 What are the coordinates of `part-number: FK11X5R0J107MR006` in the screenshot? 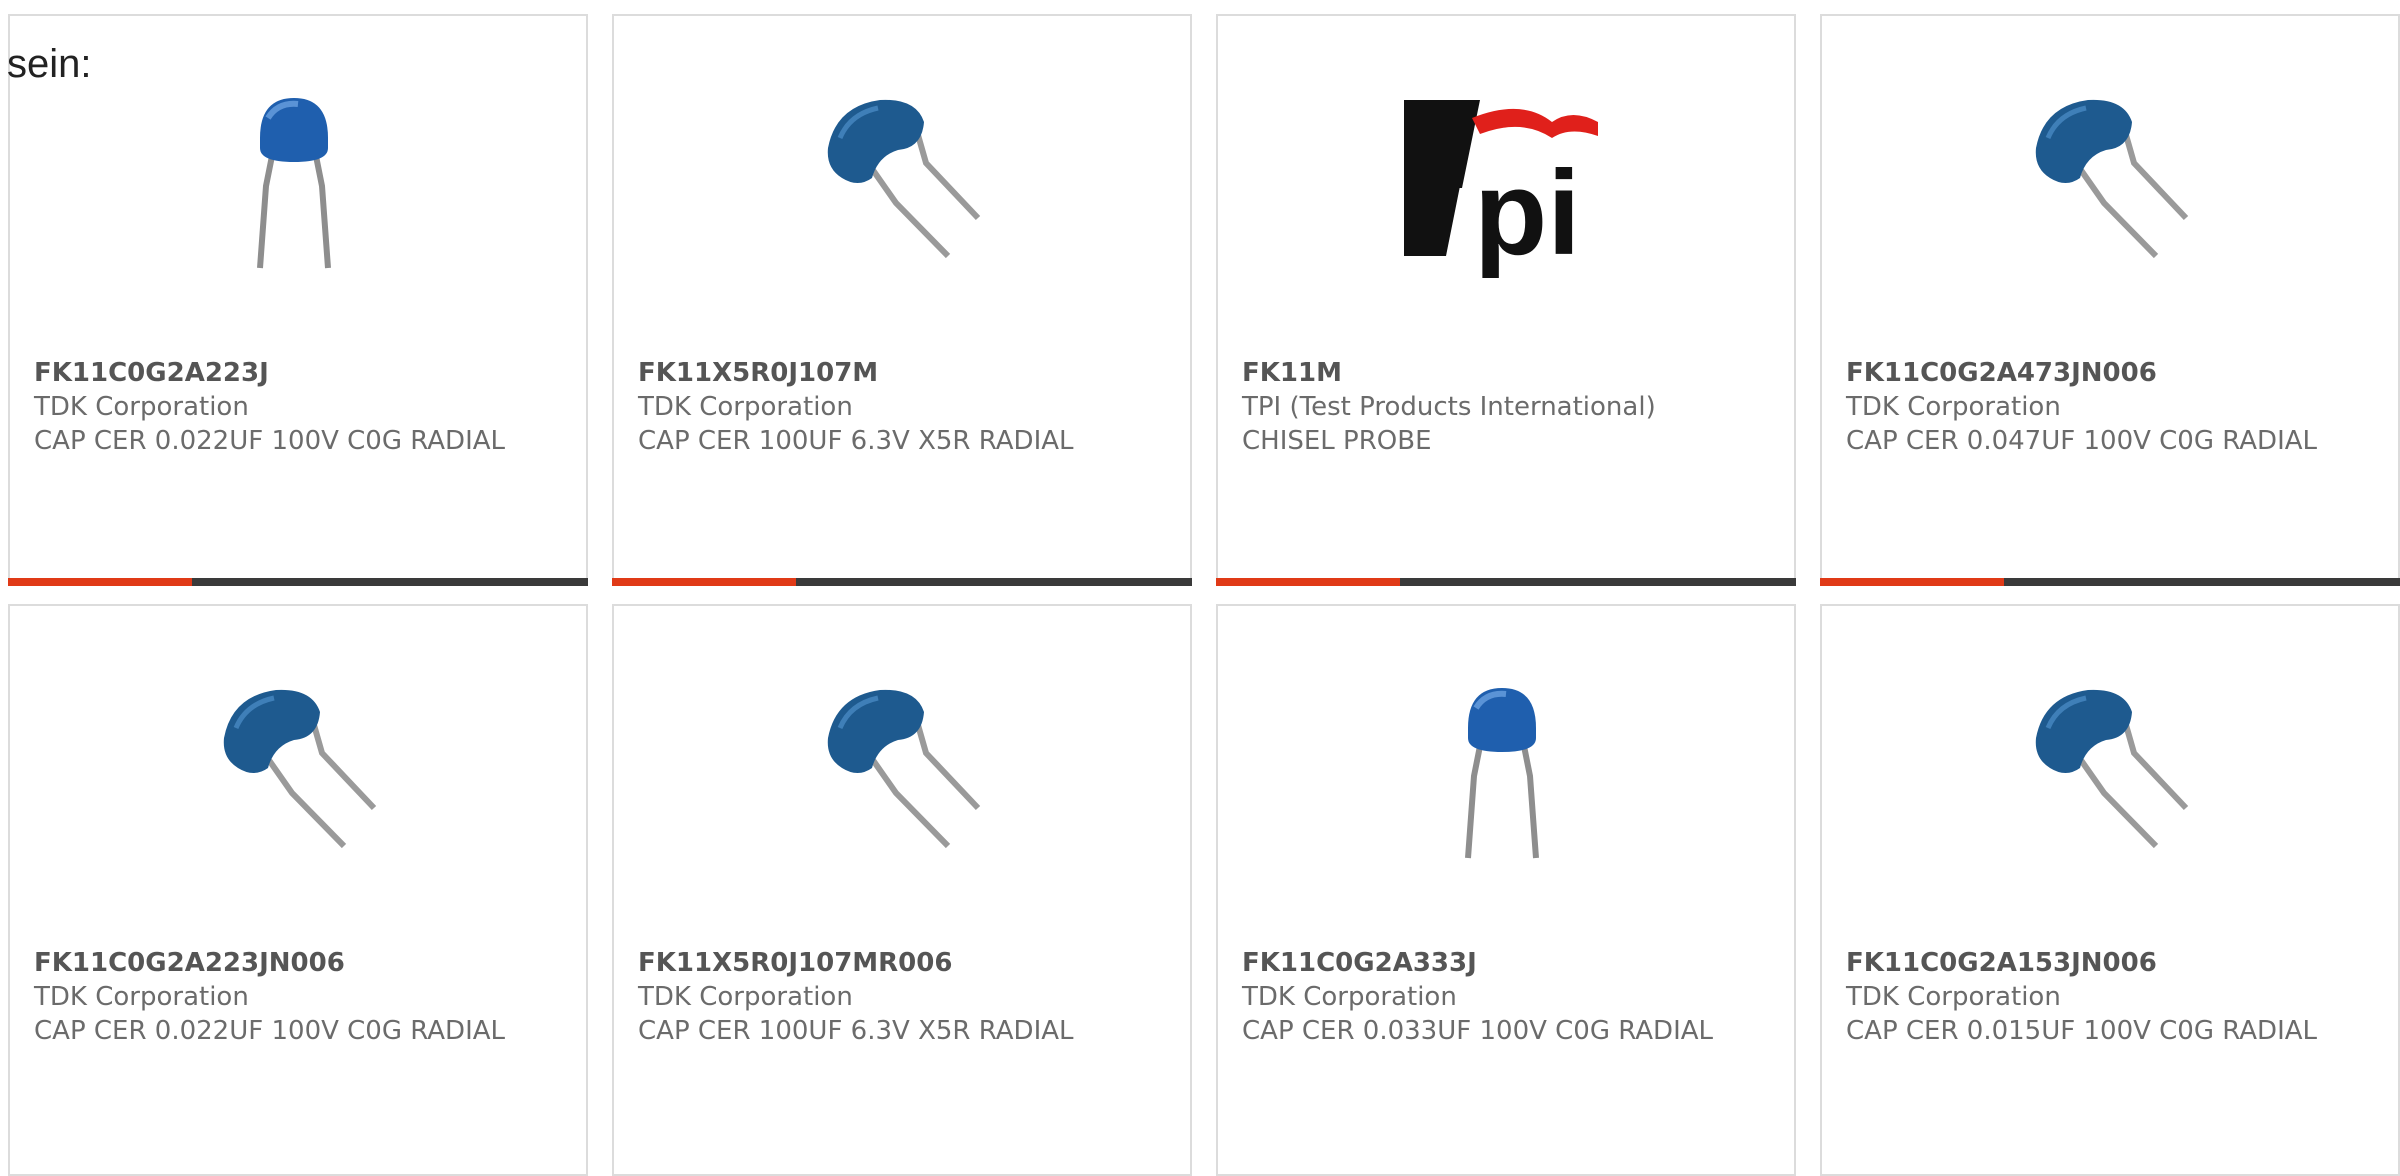 It's located at (903, 963).